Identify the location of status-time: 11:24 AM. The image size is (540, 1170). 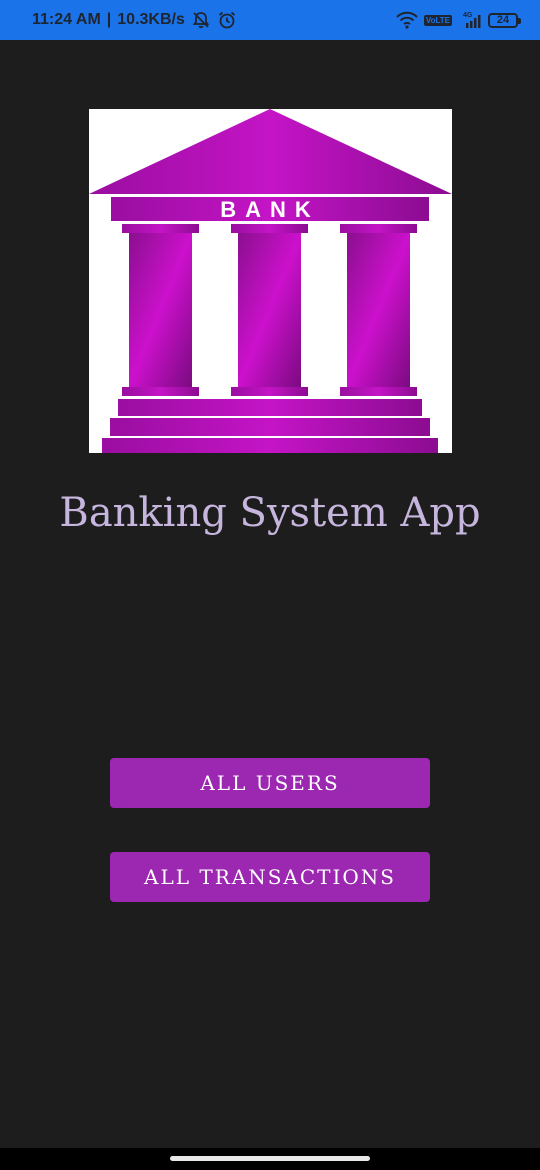
(66, 19).